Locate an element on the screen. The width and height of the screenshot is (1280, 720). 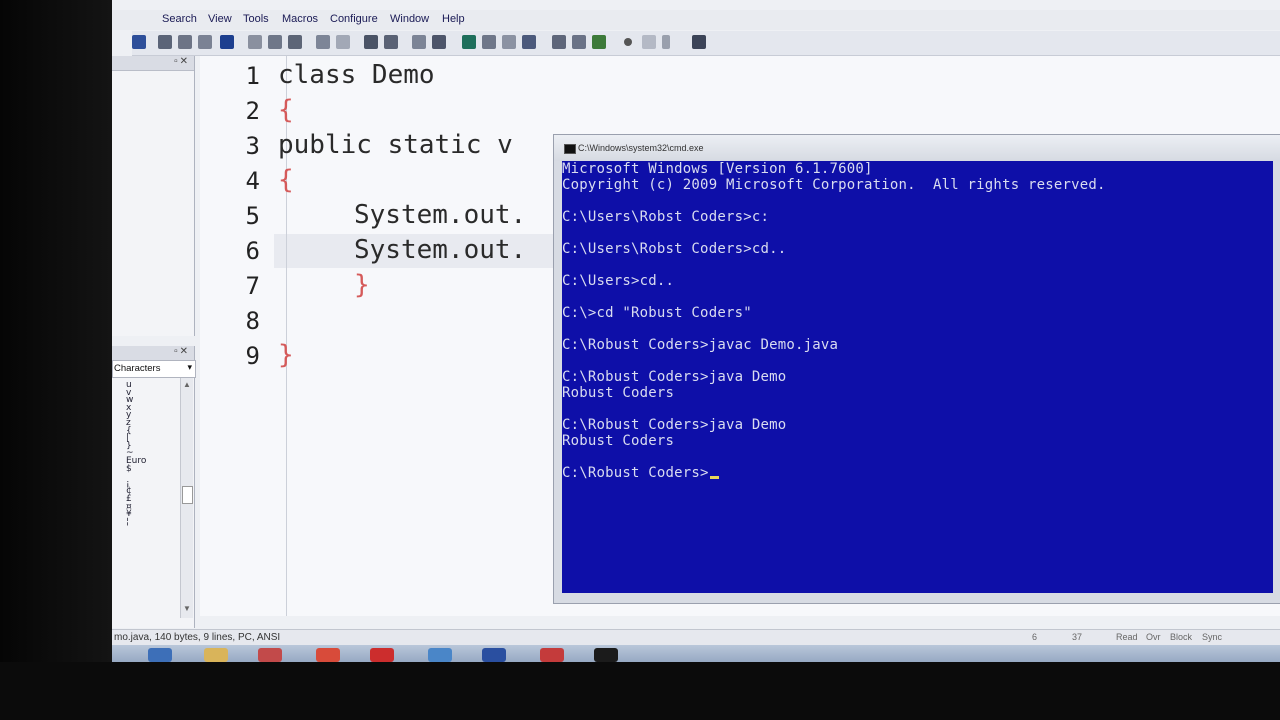
menu-macros: Macros is located at coordinates (300, 19).